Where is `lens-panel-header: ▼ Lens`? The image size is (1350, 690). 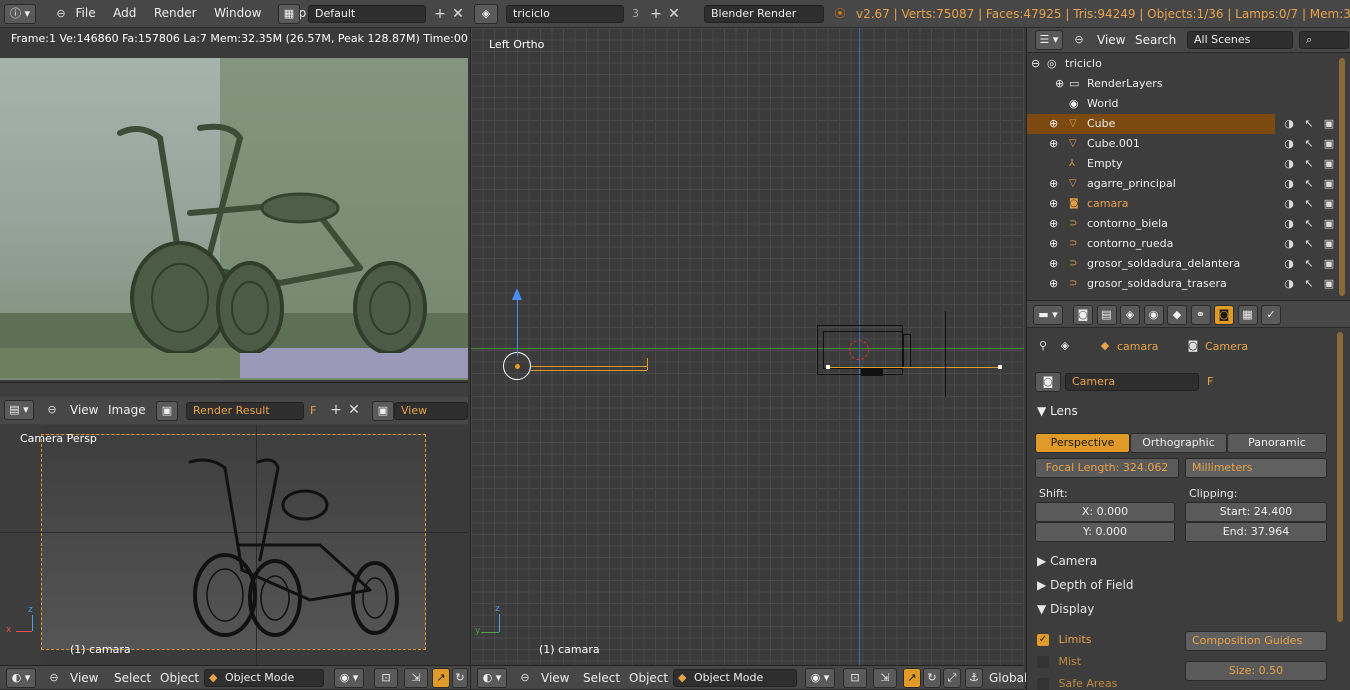
lens-panel-header: ▼ Lens is located at coordinates (1057, 411).